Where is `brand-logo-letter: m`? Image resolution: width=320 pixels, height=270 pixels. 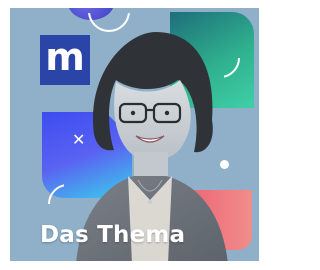 brand-logo-letter: m is located at coordinates (65, 57).